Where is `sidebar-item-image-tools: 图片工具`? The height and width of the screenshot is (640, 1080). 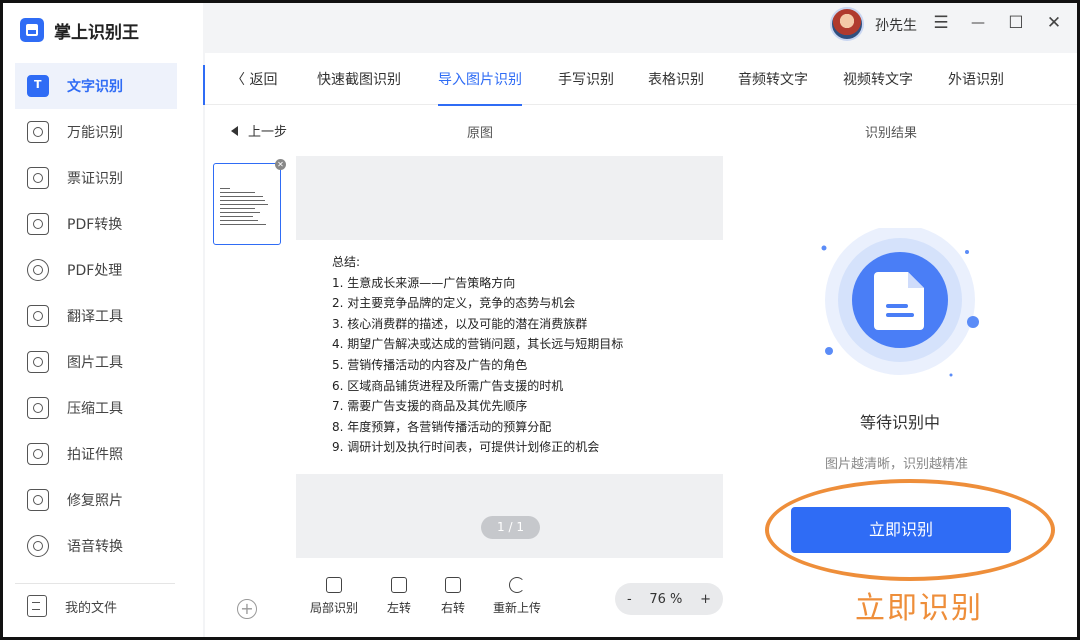 sidebar-item-image-tools: 图片工具 is located at coordinates (96, 362).